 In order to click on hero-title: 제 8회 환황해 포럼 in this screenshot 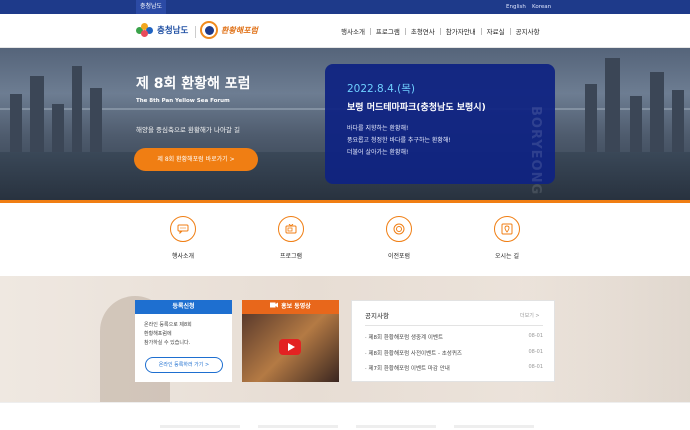, I will do `click(193, 84)`.